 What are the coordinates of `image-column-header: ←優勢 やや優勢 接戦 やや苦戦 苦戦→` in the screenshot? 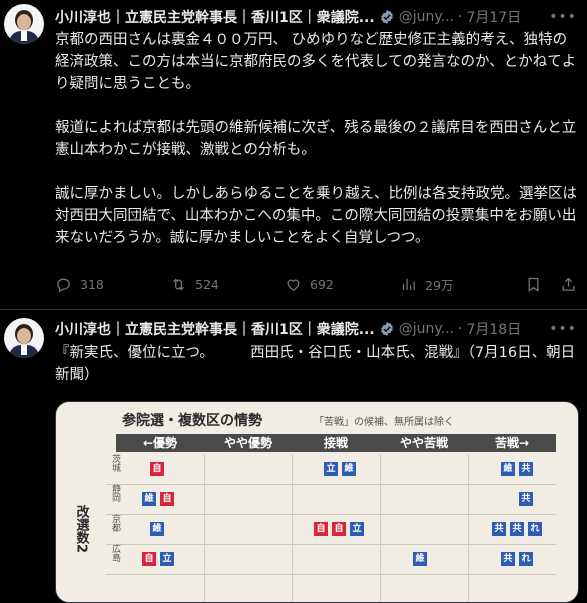 It's located at (336, 443).